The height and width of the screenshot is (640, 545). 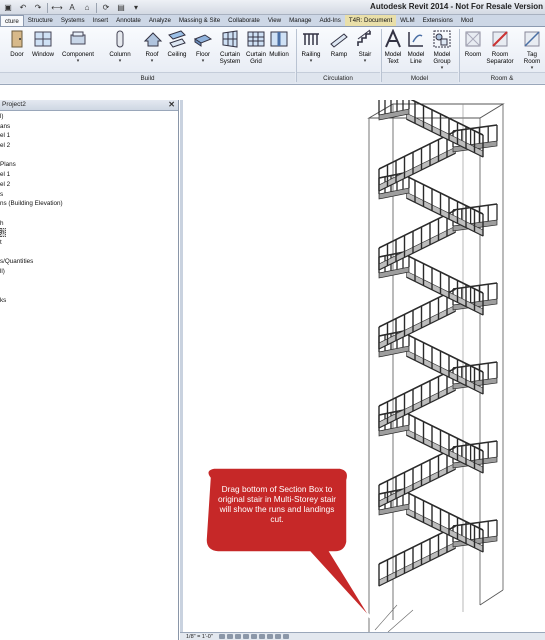 I want to click on curtain-grid-button: Curtain Grid, so click(x=256, y=47).